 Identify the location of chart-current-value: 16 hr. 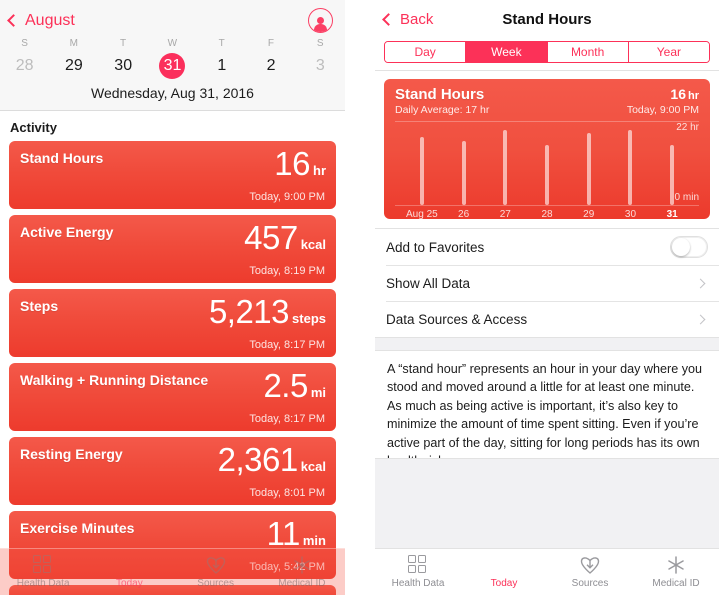
(663, 94).